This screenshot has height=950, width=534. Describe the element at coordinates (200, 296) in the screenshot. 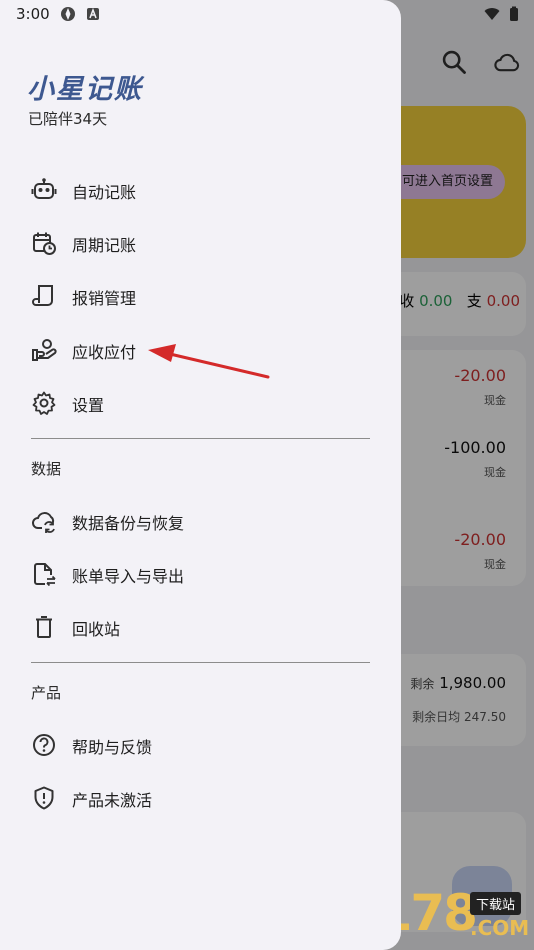

I see `menu-item-reimbursement: 报销管理` at that location.